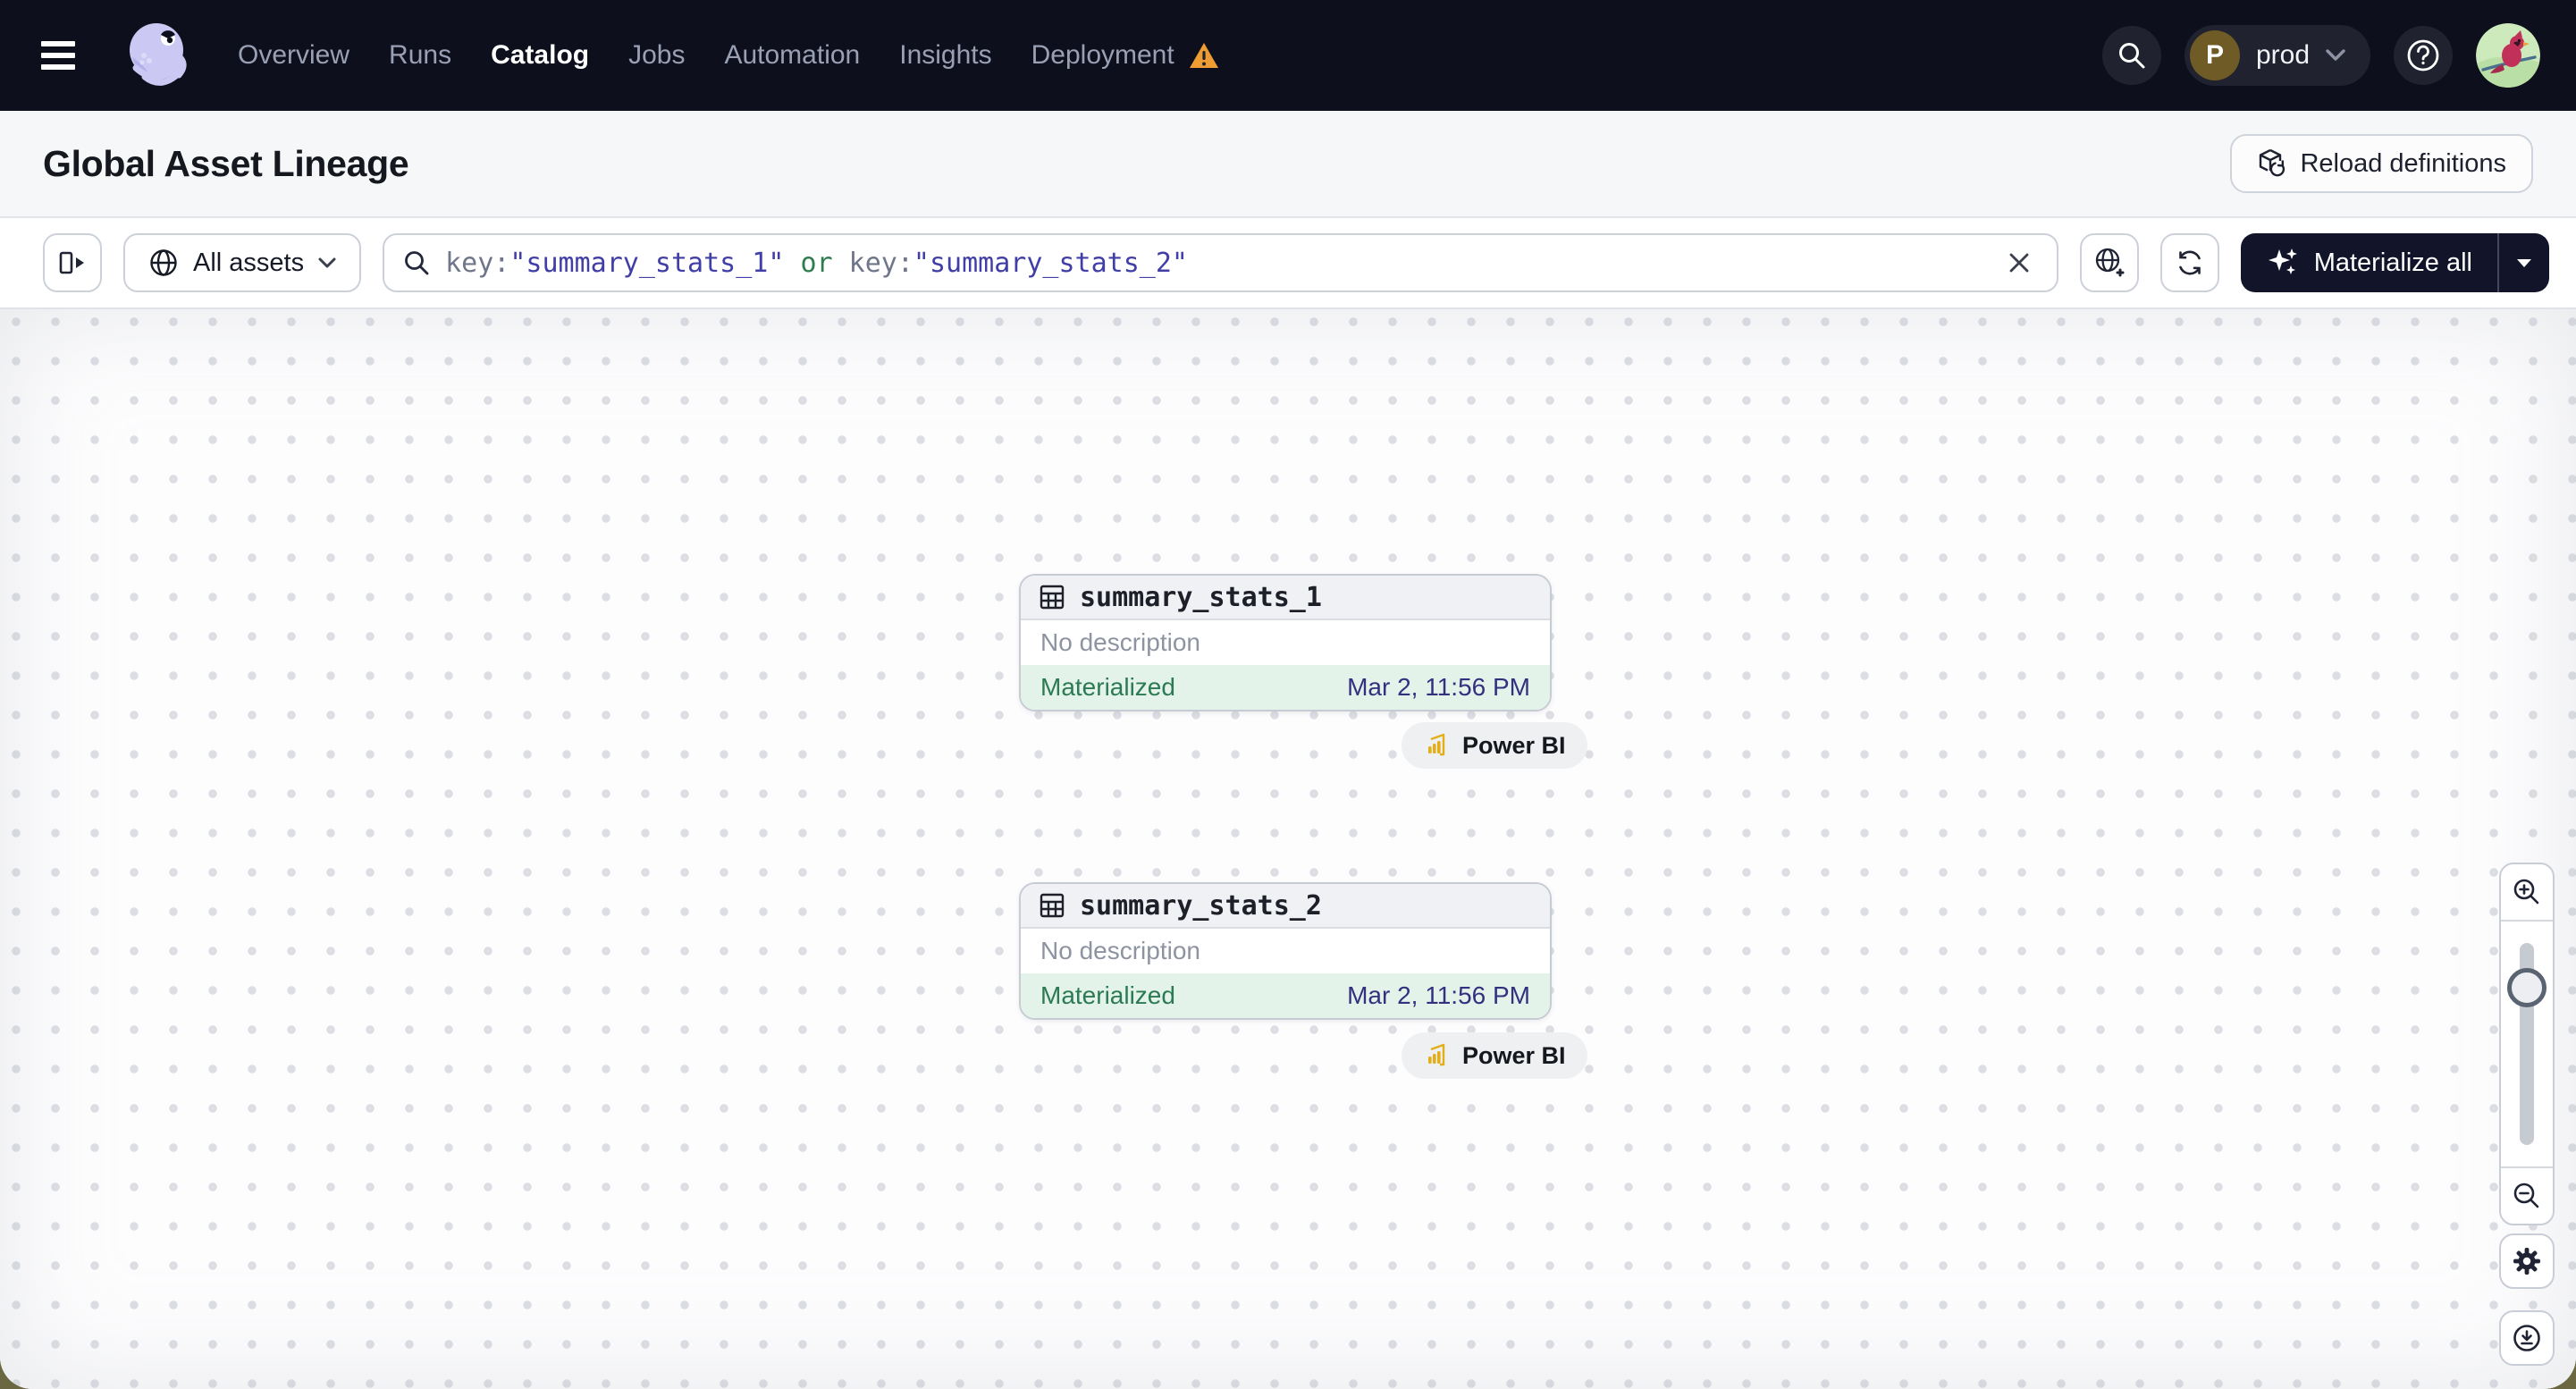  What do you see at coordinates (249, 262) in the screenshot?
I see `asset-scope-label: All assets` at bounding box center [249, 262].